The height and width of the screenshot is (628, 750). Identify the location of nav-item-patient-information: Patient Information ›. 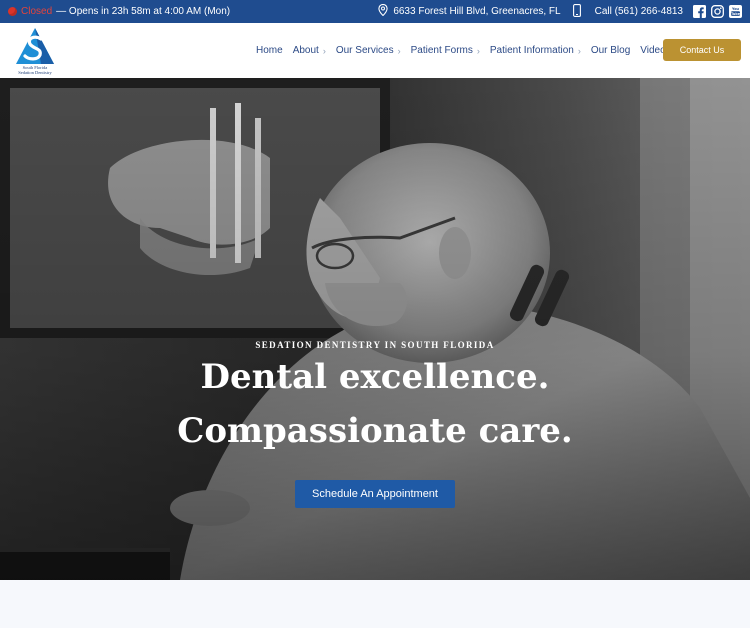
(535, 50).